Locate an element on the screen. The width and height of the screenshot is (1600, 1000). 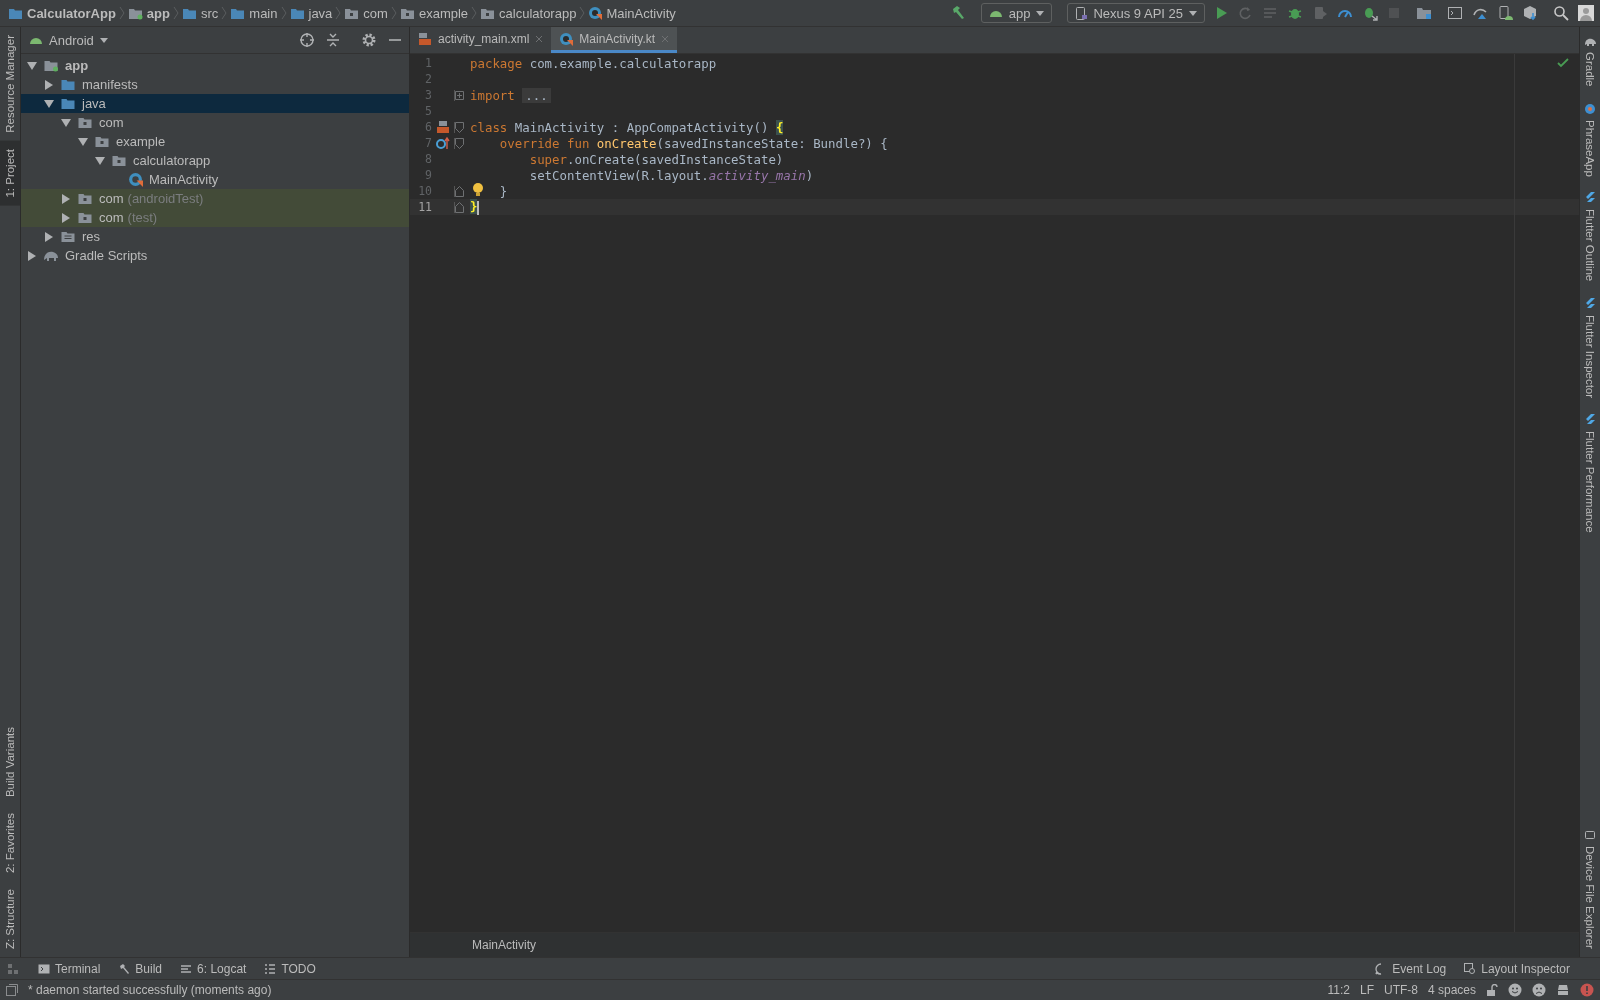
package-icon is located at coordinates (352, 13).